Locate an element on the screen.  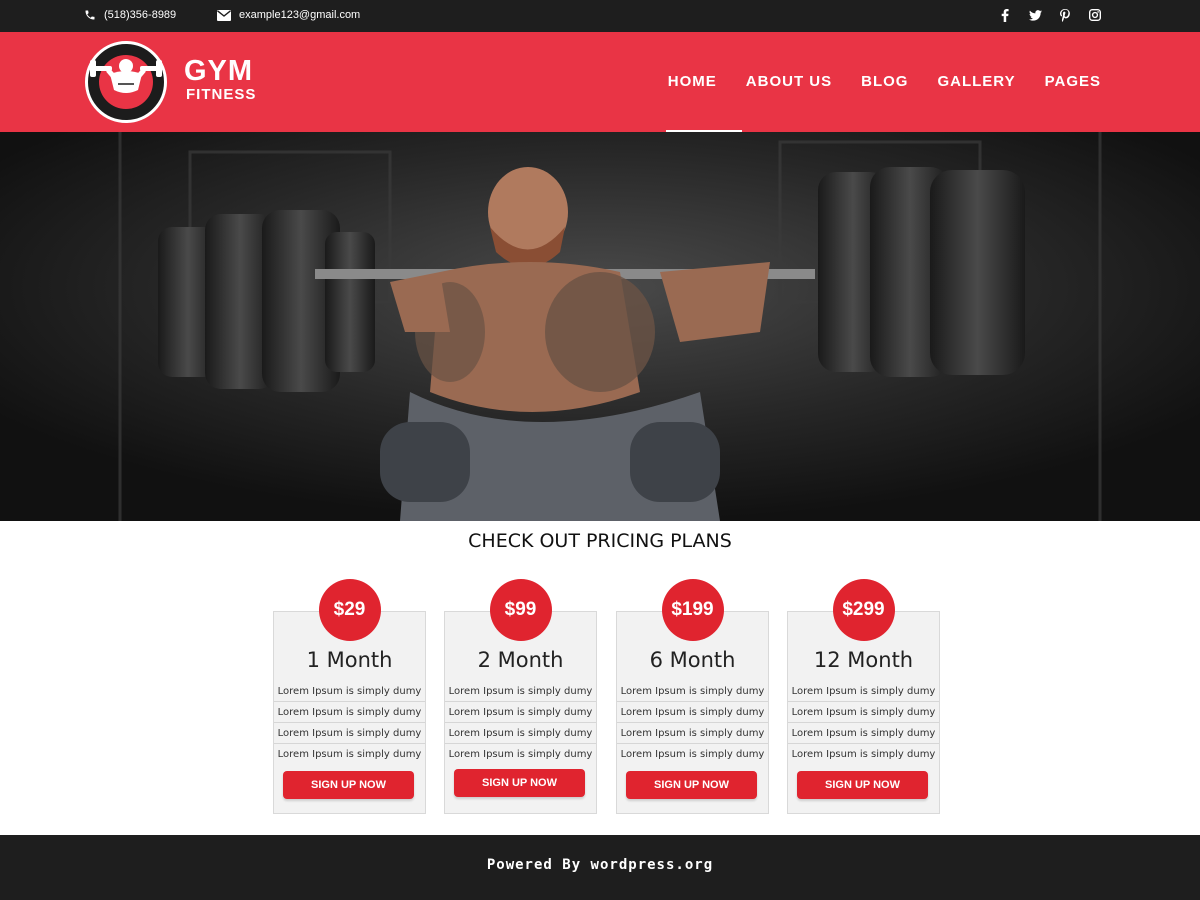
social-links is located at coordinates (1050, 15).